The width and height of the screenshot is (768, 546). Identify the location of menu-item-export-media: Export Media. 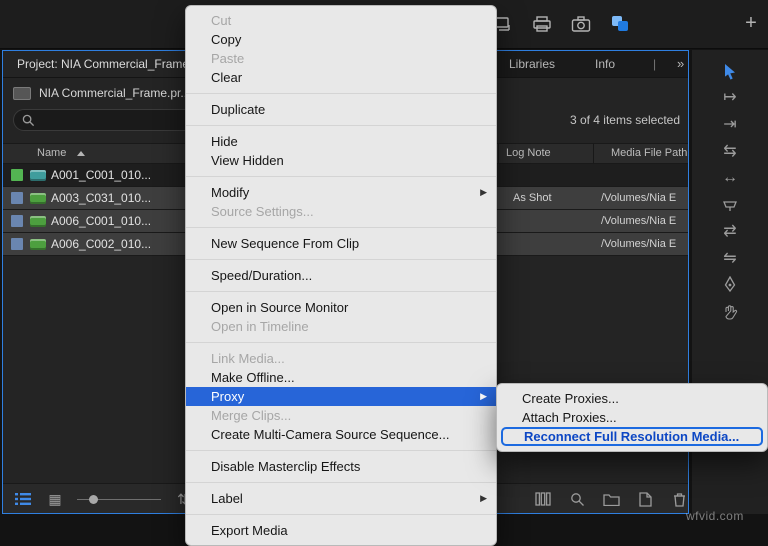
(341, 530).